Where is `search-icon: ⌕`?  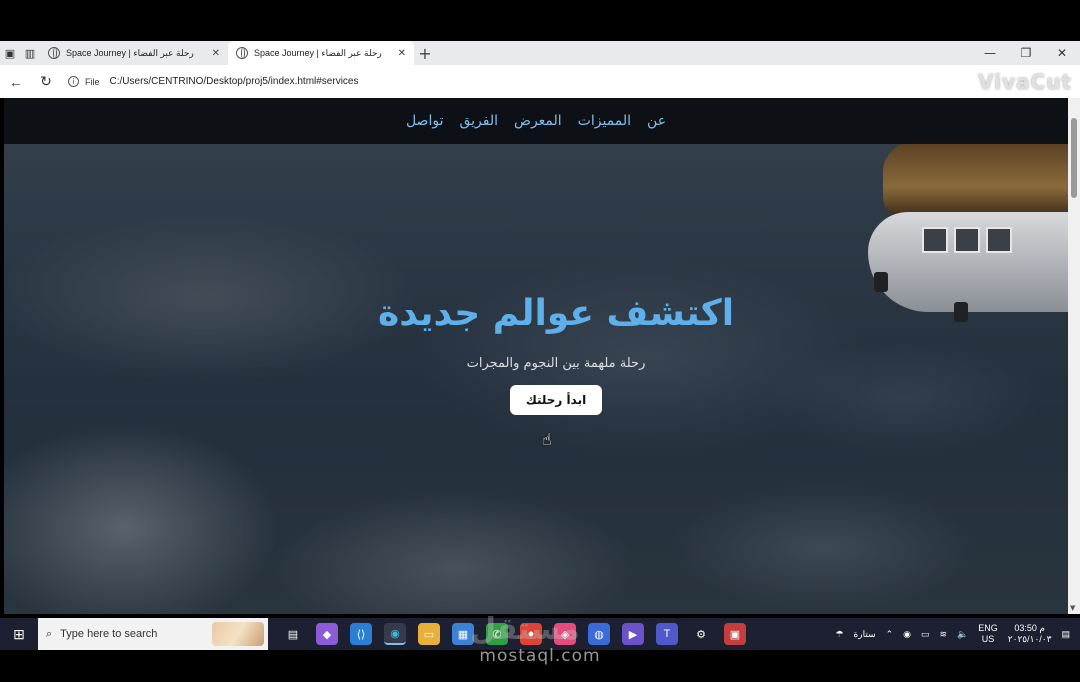
search-icon: ⌕ is located at coordinates (49, 633).